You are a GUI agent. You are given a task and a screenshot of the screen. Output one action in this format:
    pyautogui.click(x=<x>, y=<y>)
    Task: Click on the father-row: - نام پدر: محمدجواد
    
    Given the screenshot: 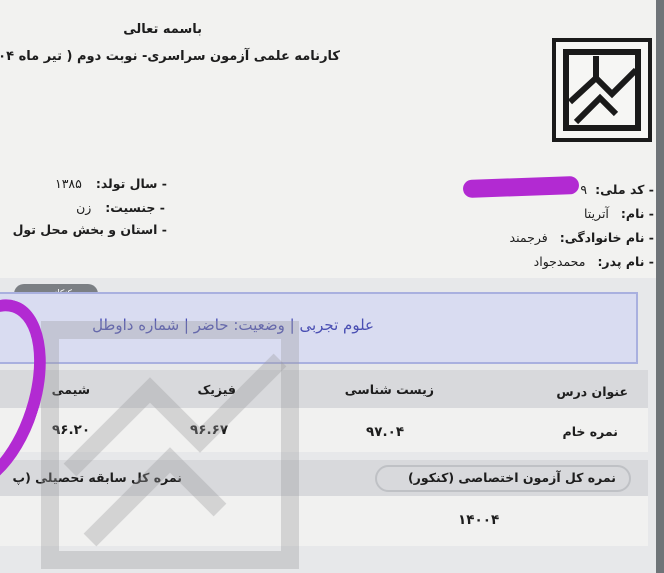 What is the action you would take?
    pyautogui.click(x=594, y=261)
    